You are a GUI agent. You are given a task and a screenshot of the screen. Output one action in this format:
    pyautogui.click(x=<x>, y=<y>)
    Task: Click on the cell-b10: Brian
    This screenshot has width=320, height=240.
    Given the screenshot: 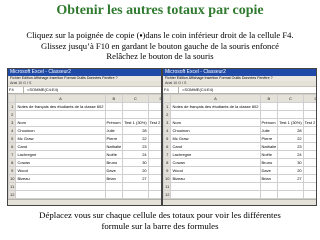 What is the action you would take?
    pyautogui.click(x=269, y=178)
    